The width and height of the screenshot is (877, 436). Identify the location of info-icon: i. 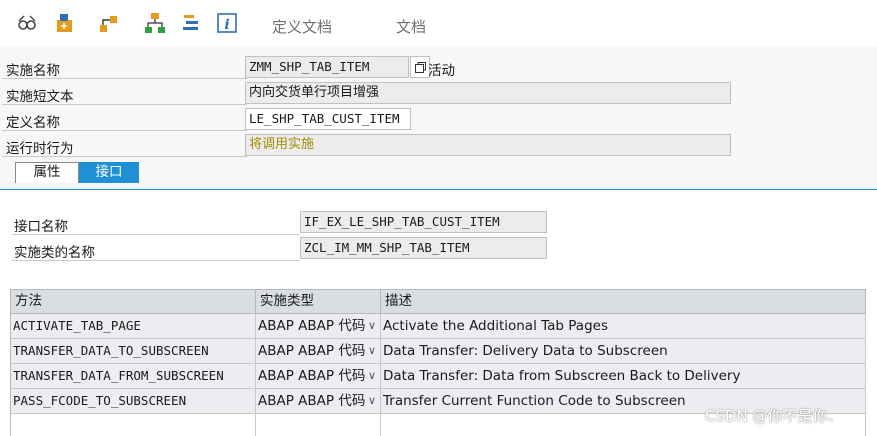
(227, 23).